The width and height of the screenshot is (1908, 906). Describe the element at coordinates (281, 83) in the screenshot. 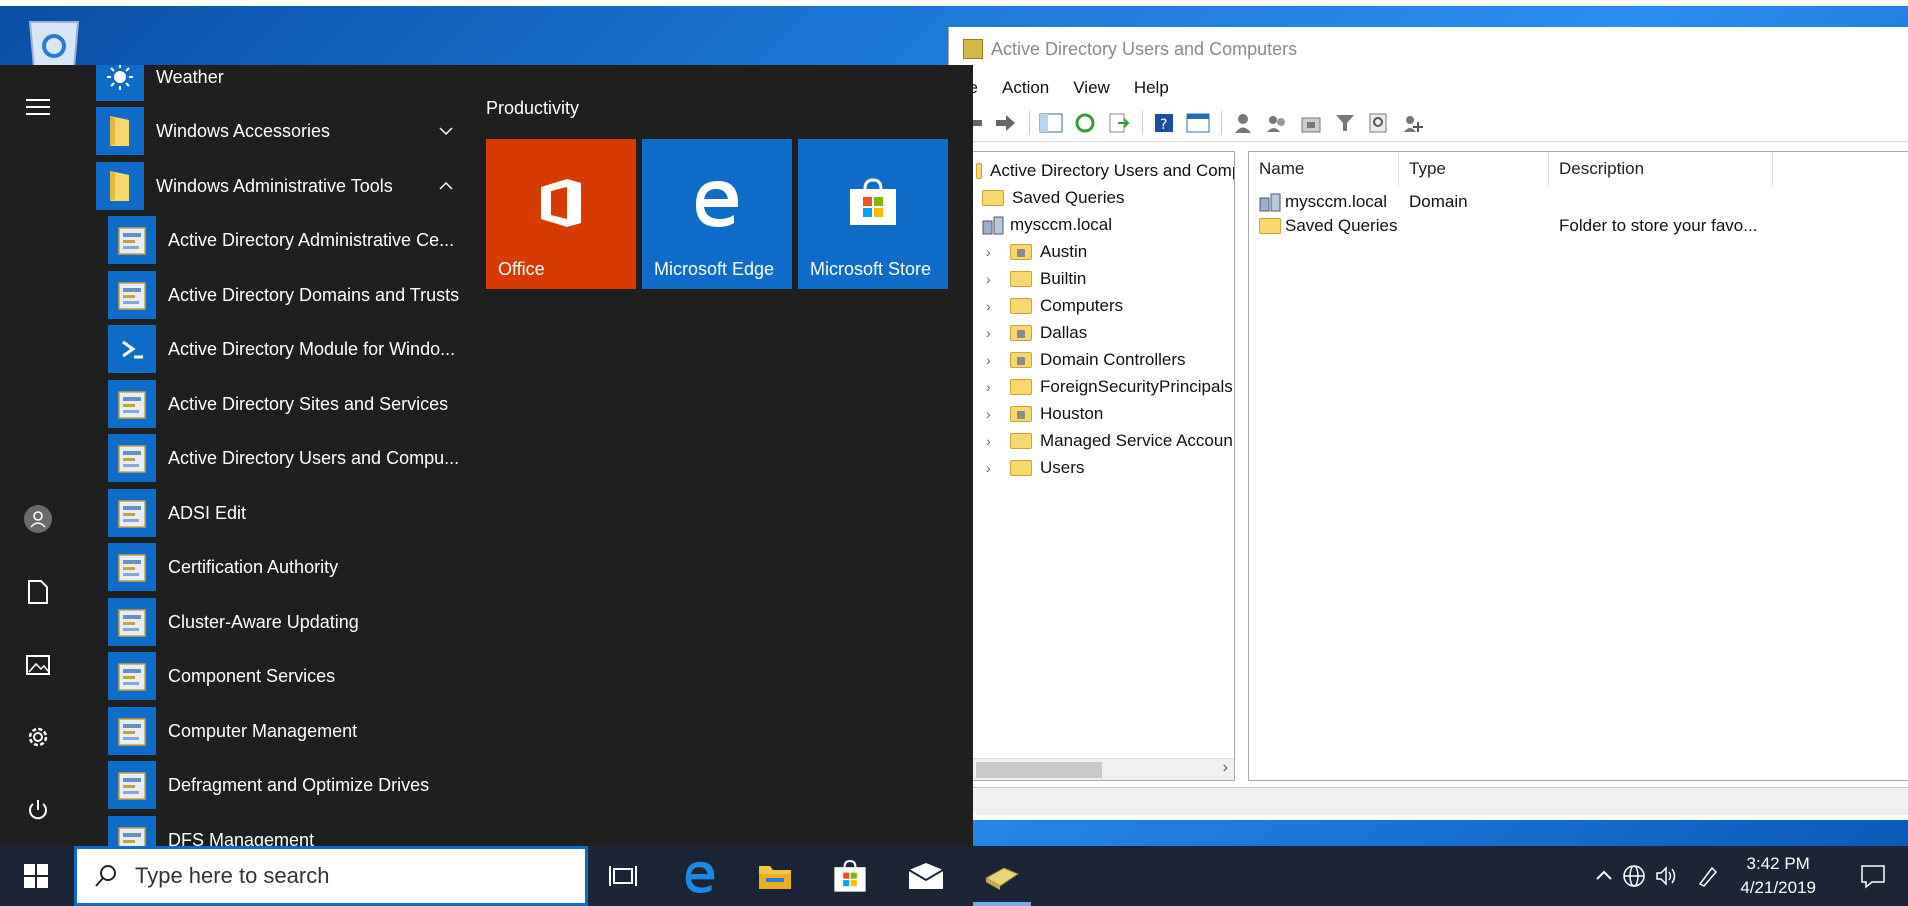

I see `start-app-weather: Weather` at that location.